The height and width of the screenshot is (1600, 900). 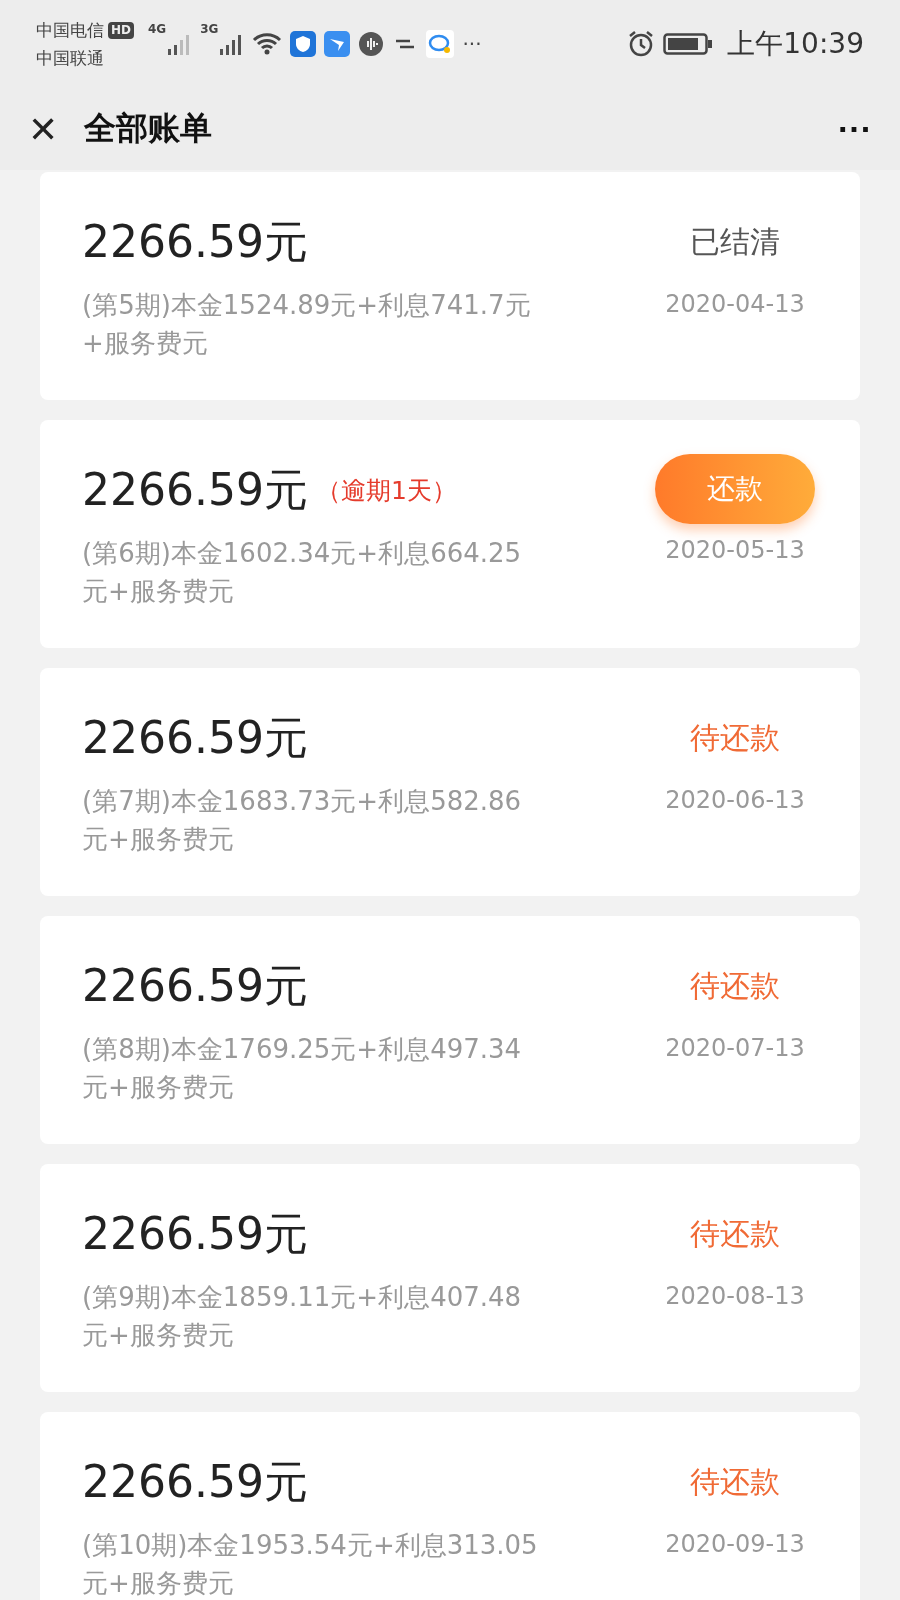 What do you see at coordinates (302, 572) in the screenshot?
I see `bill-detail: (第6期)本金1602.34元+利息664.25元+服务费元` at bounding box center [302, 572].